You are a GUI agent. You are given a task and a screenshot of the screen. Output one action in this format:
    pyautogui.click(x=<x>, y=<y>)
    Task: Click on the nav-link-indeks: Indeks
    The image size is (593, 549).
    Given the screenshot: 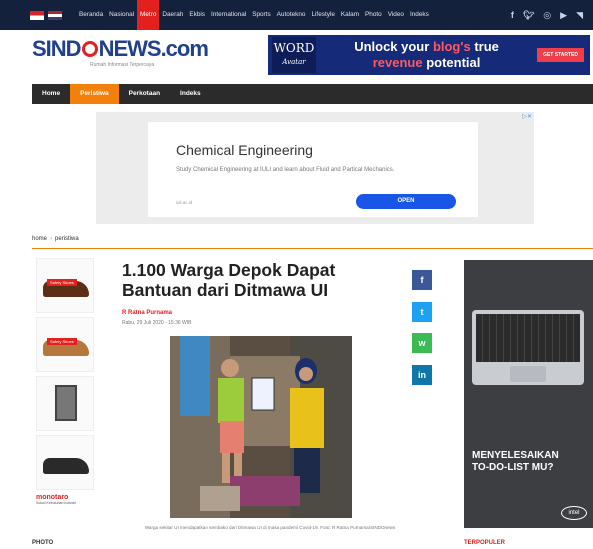 What is the action you would take?
    pyautogui.click(x=419, y=15)
    